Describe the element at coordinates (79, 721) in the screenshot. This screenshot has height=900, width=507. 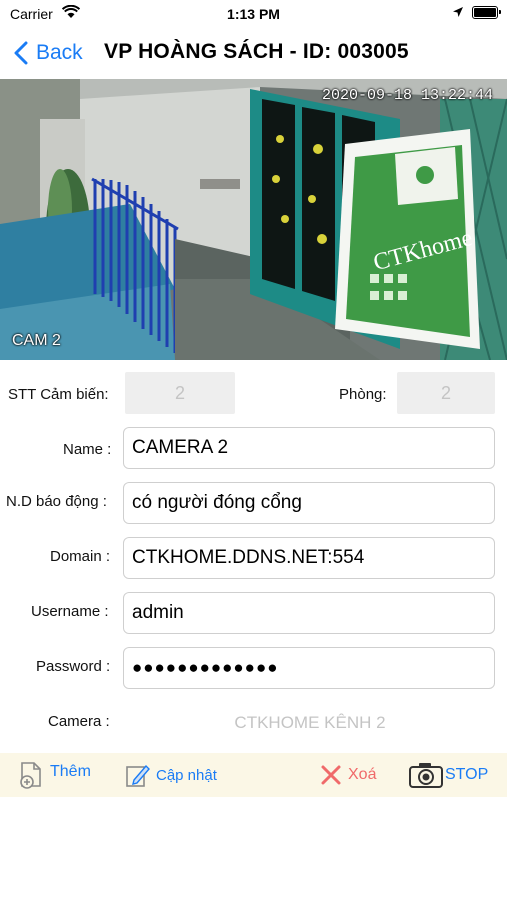
I see `camera-label: Camera :` at that location.